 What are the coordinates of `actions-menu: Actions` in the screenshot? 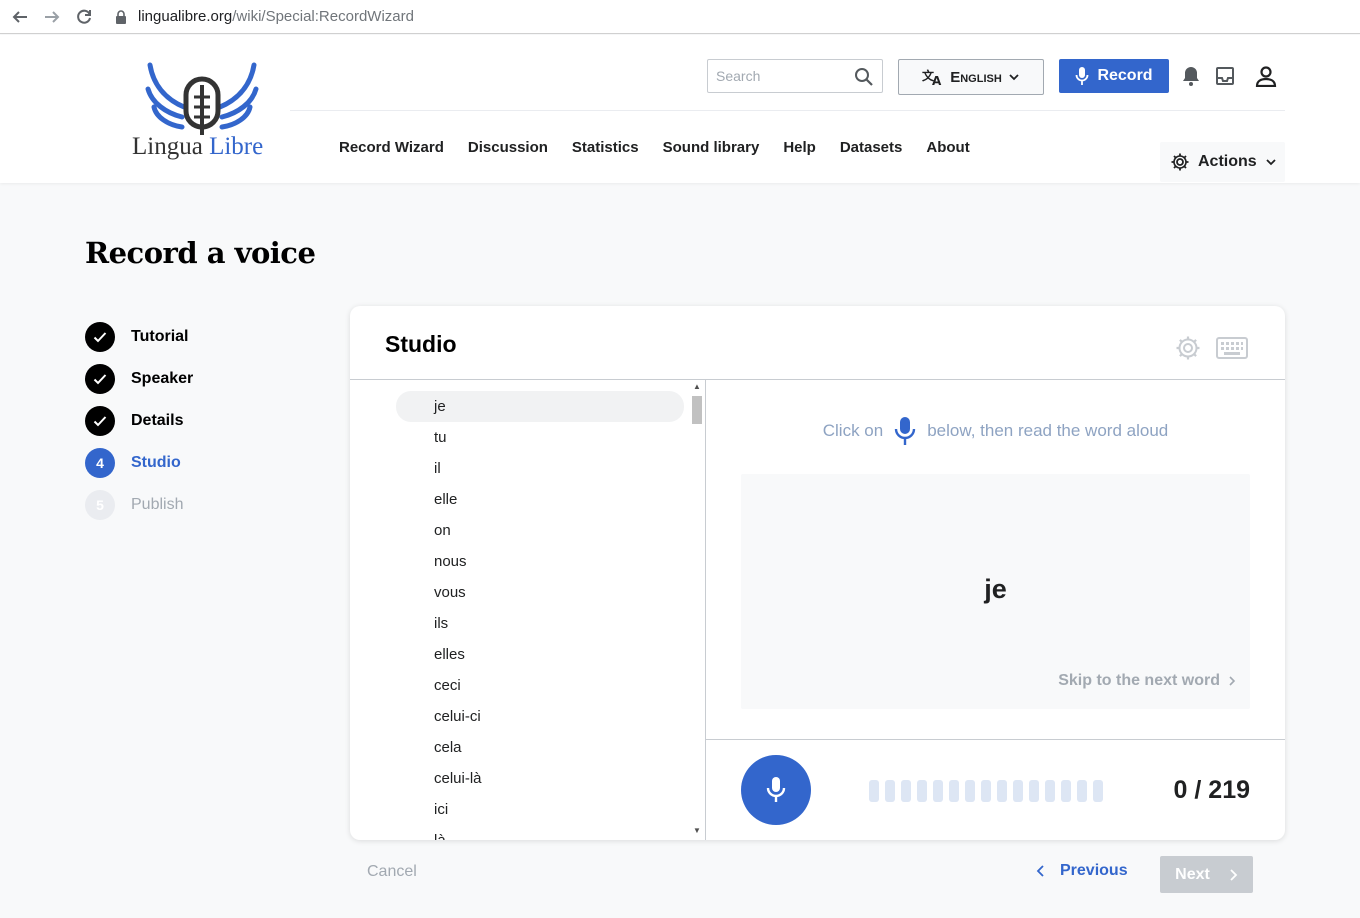 It's located at (1222, 162).